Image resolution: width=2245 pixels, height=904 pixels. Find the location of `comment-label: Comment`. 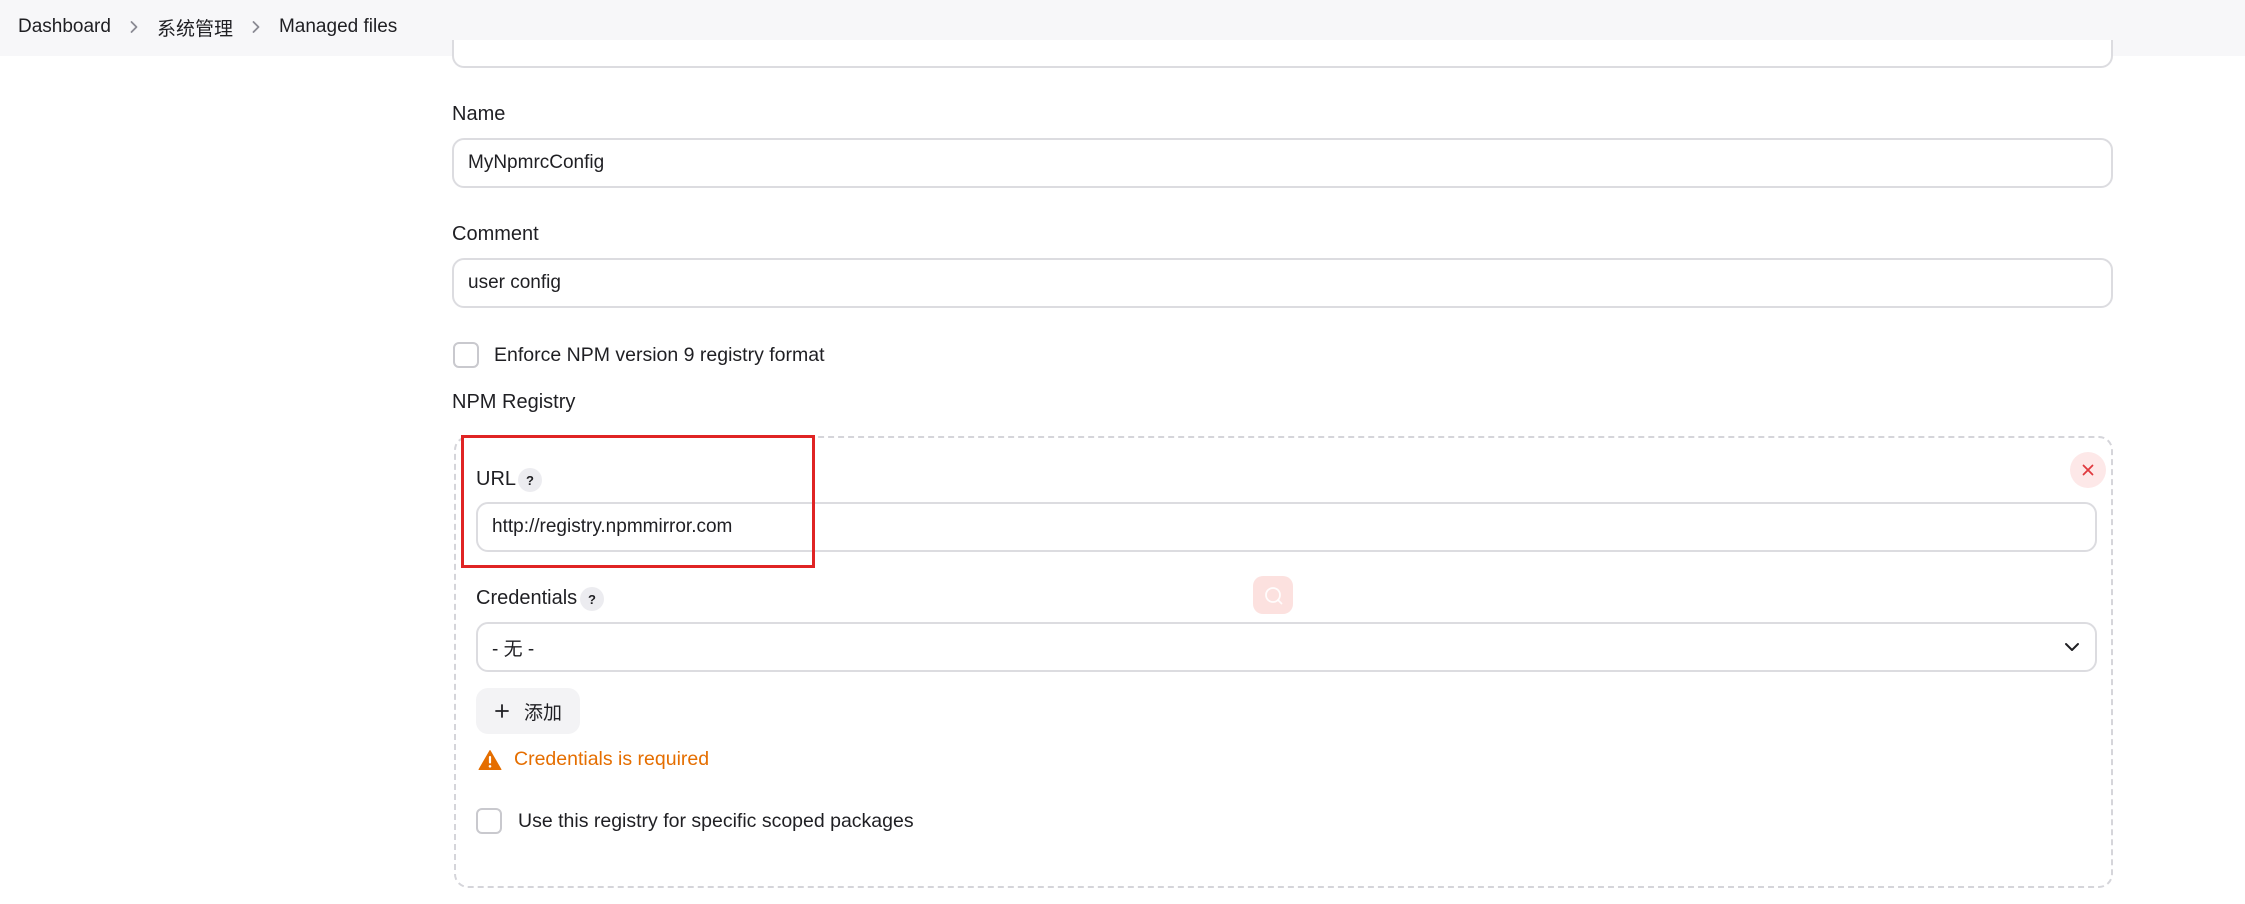

comment-label: Comment is located at coordinates (495, 234).